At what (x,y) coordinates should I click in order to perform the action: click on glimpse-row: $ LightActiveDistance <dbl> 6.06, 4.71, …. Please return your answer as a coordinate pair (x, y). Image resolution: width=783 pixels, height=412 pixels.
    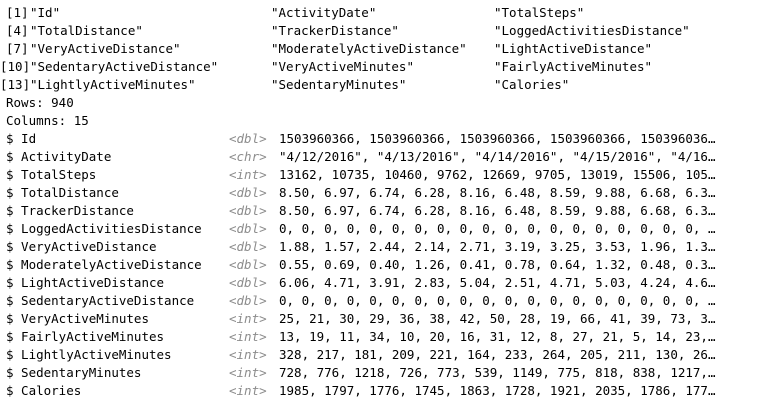
    Looking at the image, I should click on (391, 283).